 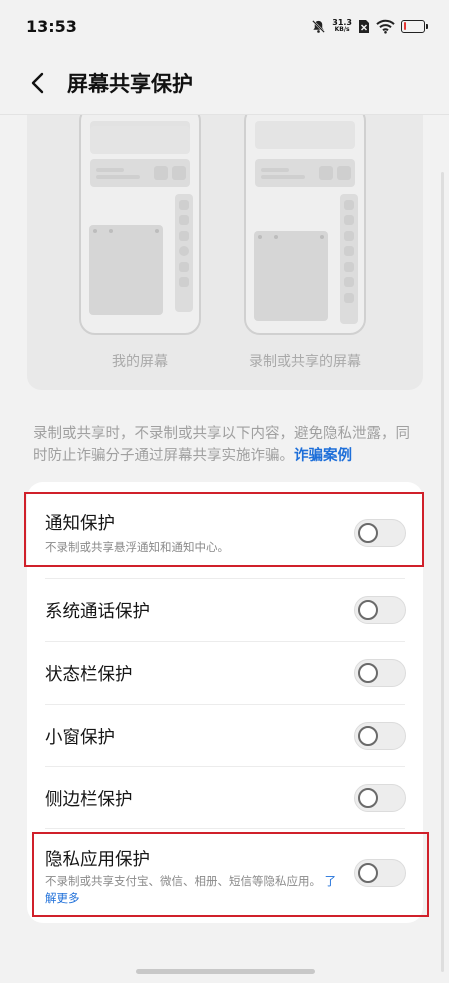 I want to click on setting-subtitle: 不录制或共享支付宝、微信、相册、短信等隐私应用。 了解更多, so click(x=191, y=890).